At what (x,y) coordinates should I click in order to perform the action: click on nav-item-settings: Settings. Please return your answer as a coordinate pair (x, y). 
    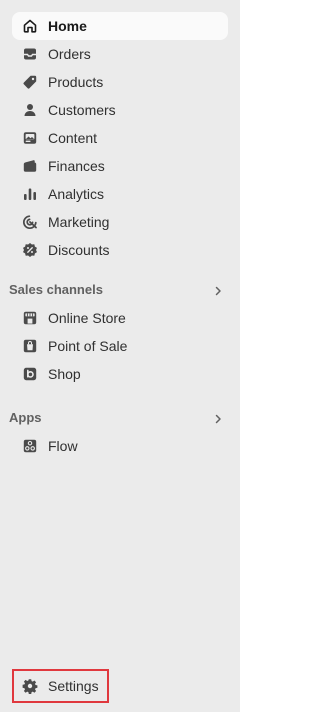
    Looking at the image, I should click on (60, 686).